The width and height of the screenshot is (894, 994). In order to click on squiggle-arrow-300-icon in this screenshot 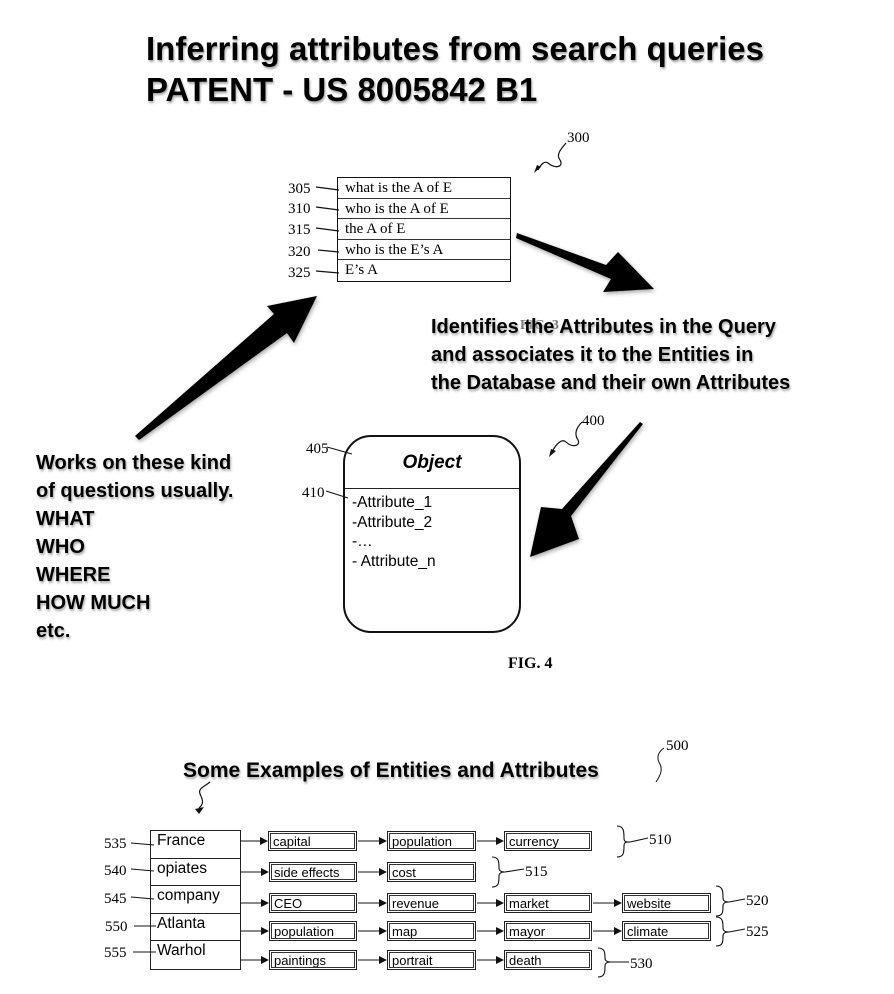, I will do `click(550, 157)`.